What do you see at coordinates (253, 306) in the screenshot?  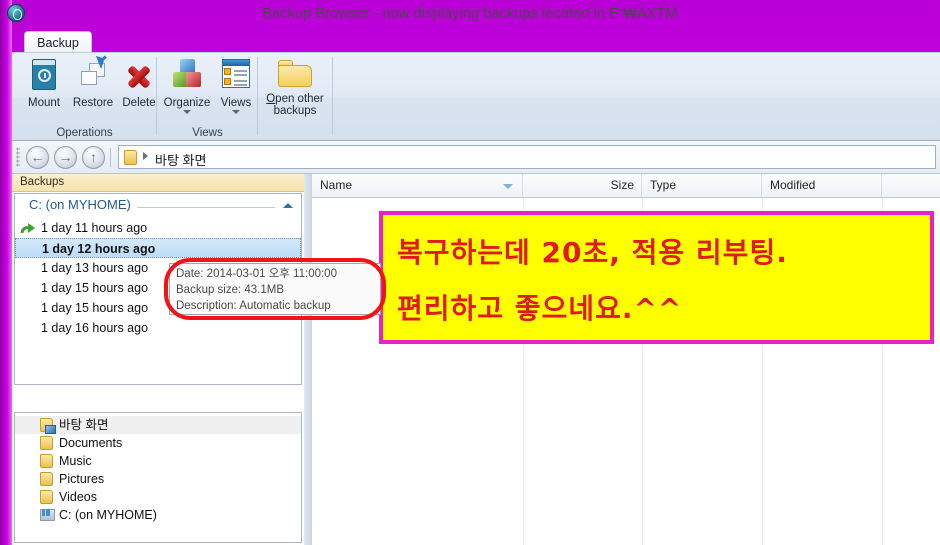 I see `tooltip-description: Description: Automatic backup` at bounding box center [253, 306].